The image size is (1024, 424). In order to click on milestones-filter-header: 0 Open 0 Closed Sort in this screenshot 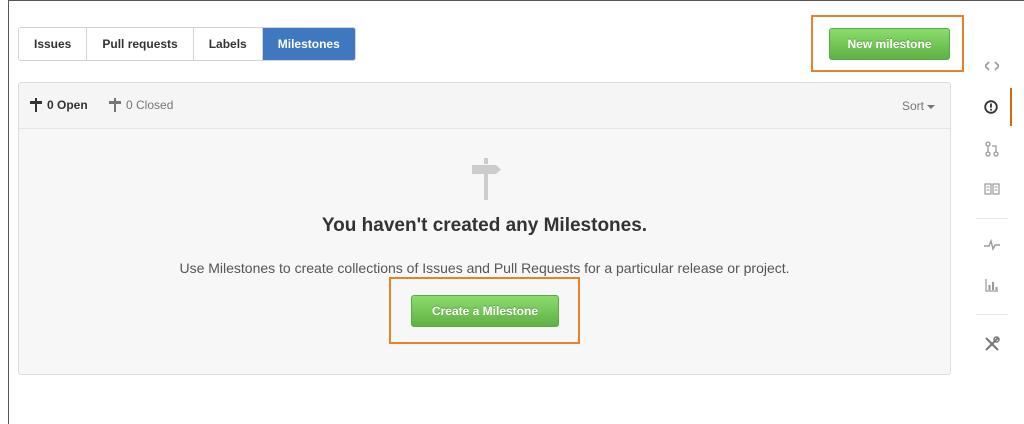, I will do `click(484, 106)`.